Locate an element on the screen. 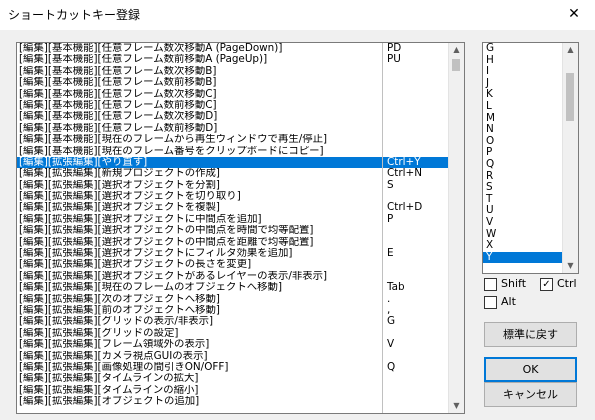  key-item: V is located at coordinates (523, 222).